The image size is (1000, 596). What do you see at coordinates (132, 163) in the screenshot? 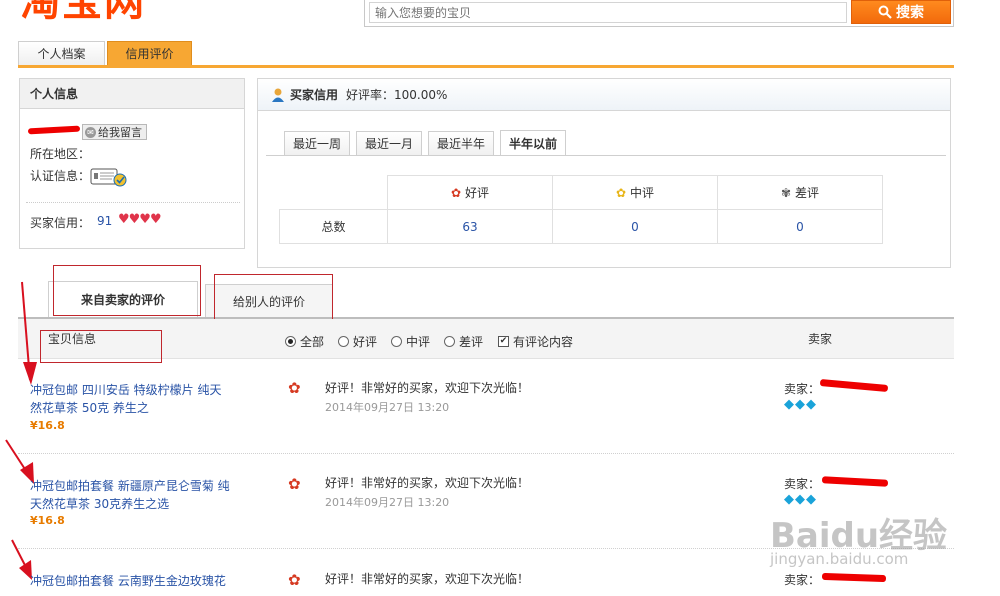
I see `personal-info-panel: 个人信息 ✉ 给我留言 所在地区： 认证信息： 买家信用： 91 ♥♥♥♥` at bounding box center [132, 163].